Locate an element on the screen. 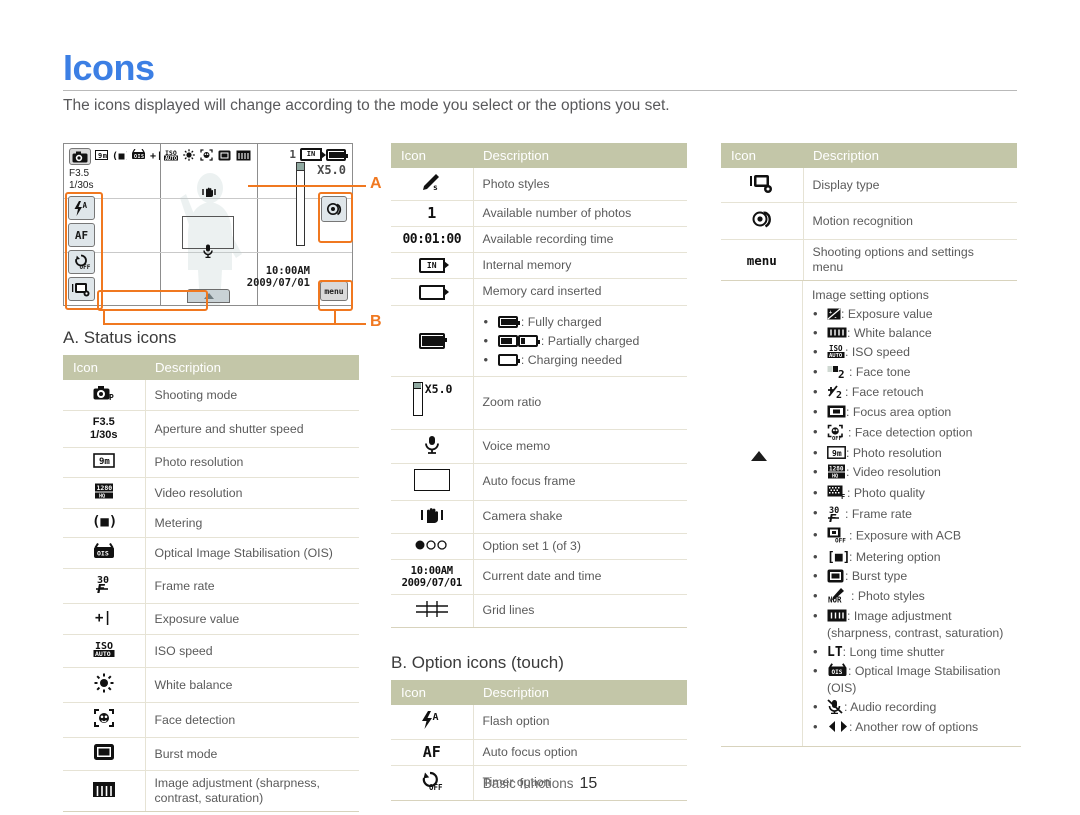 The image size is (1080, 815). focus-area-icon is located at coordinates (836, 412).